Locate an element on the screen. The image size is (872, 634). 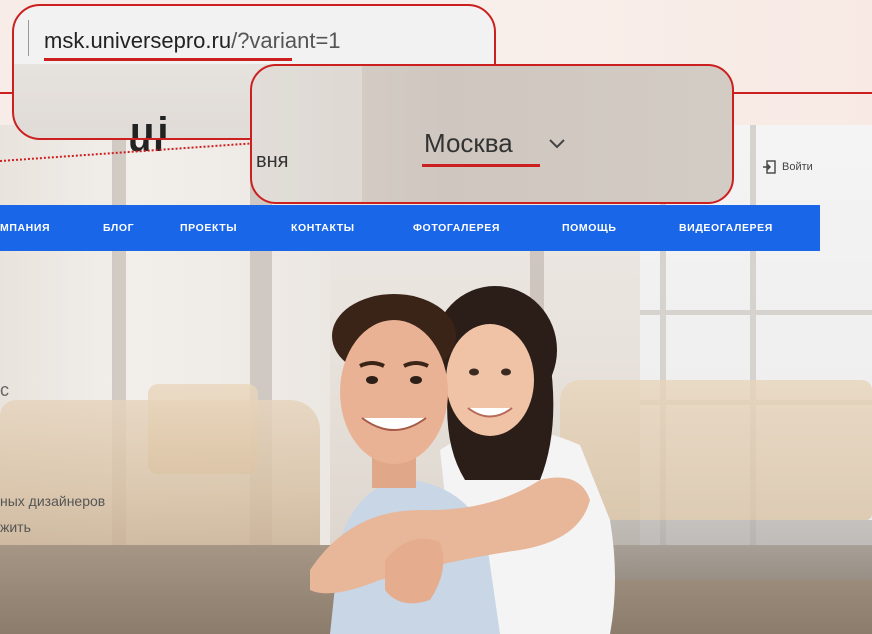
nav-item-projects: ПРОЕКТЫ is located at coordinates (208, 228).